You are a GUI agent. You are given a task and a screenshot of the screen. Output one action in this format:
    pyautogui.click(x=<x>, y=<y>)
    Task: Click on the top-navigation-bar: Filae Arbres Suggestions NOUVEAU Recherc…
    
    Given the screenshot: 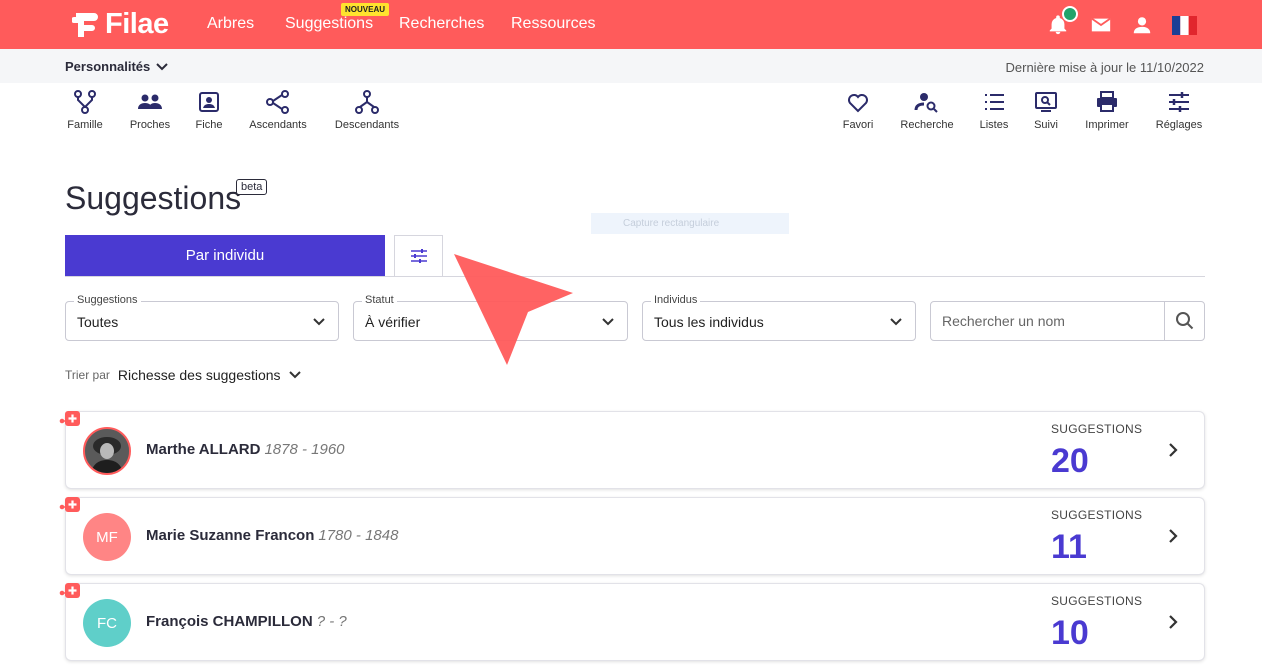 What is the action you would take?
    pyautogui.click(x=631, y=24)
    